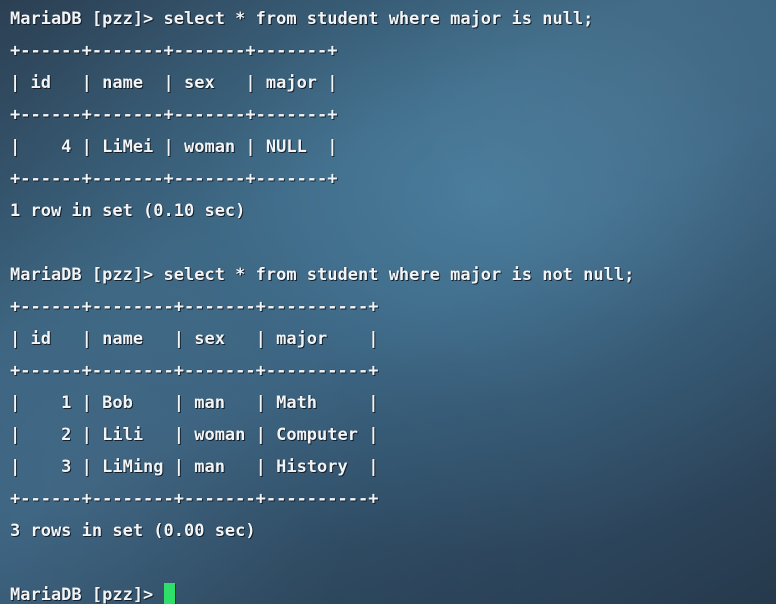 The height and width of the screenshot is (604, 776). What do you see at coordinates (194, 467) in the screenshot?
I see `table2-data-row-3: | 3 | LiMing | man | History |` at bounding box center [194, 467].